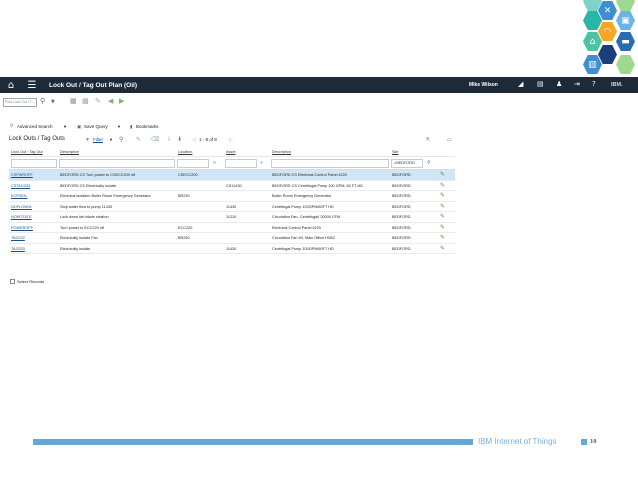 The width and height of the screenshot is (638, 479). I want to click on clear-icon: ⌫, so click(155, 139).